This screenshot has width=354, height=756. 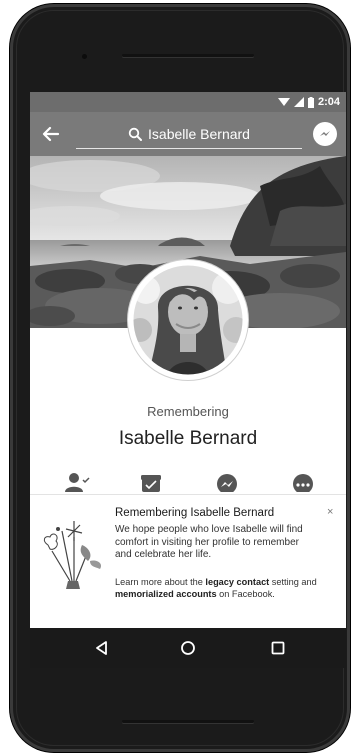 I want to click on search-query: Isabelle Bernard, so click(x=199, y=134).